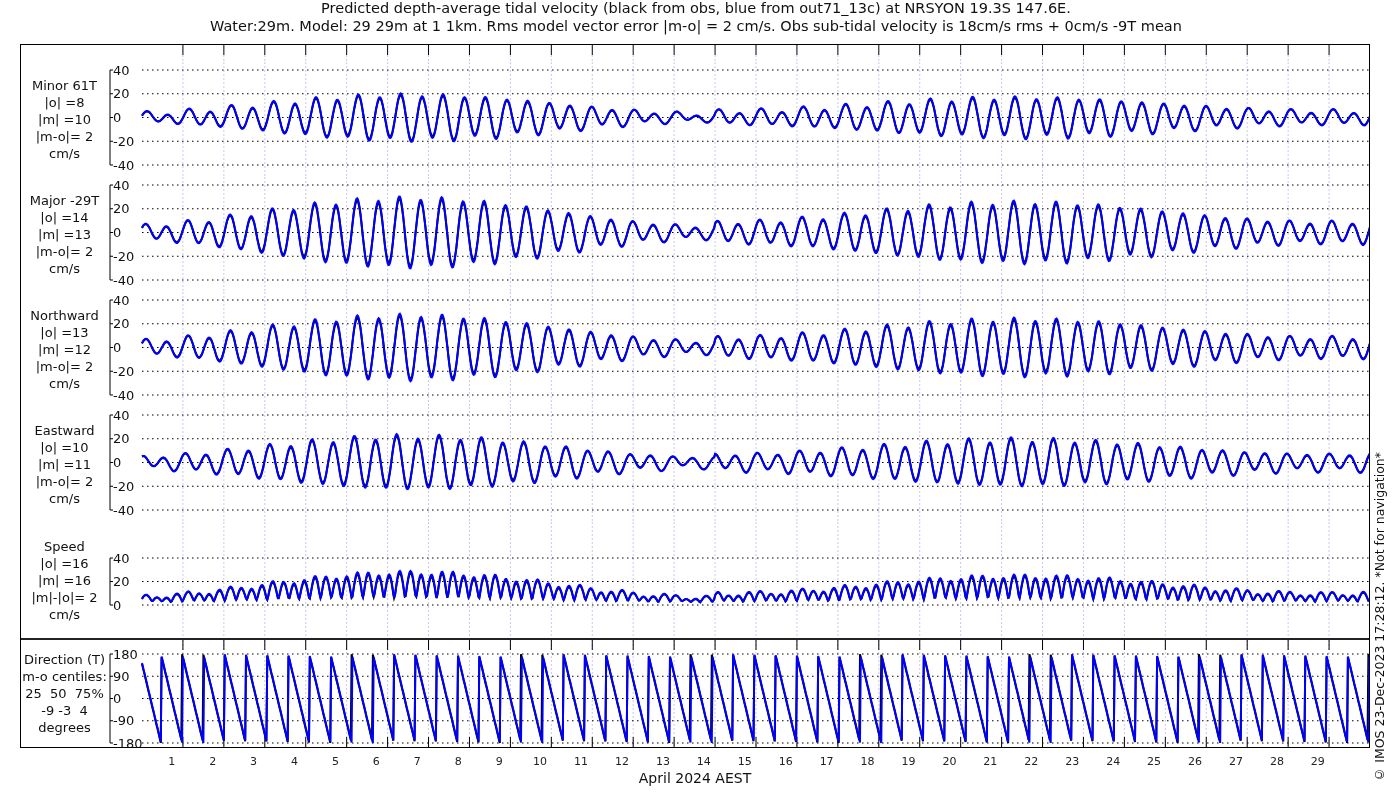 This screenshot has width=1400, height=800. Describe the element at coordinates (662, 761) in the screenshot. I see `x-tick-label: 13` at that location.